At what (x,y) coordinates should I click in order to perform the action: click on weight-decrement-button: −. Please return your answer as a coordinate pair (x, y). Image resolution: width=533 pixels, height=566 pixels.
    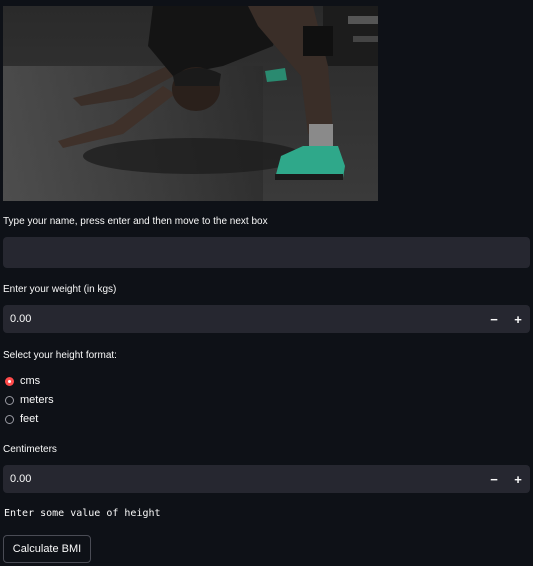
    Looking at the image, I should click on (494, 319).